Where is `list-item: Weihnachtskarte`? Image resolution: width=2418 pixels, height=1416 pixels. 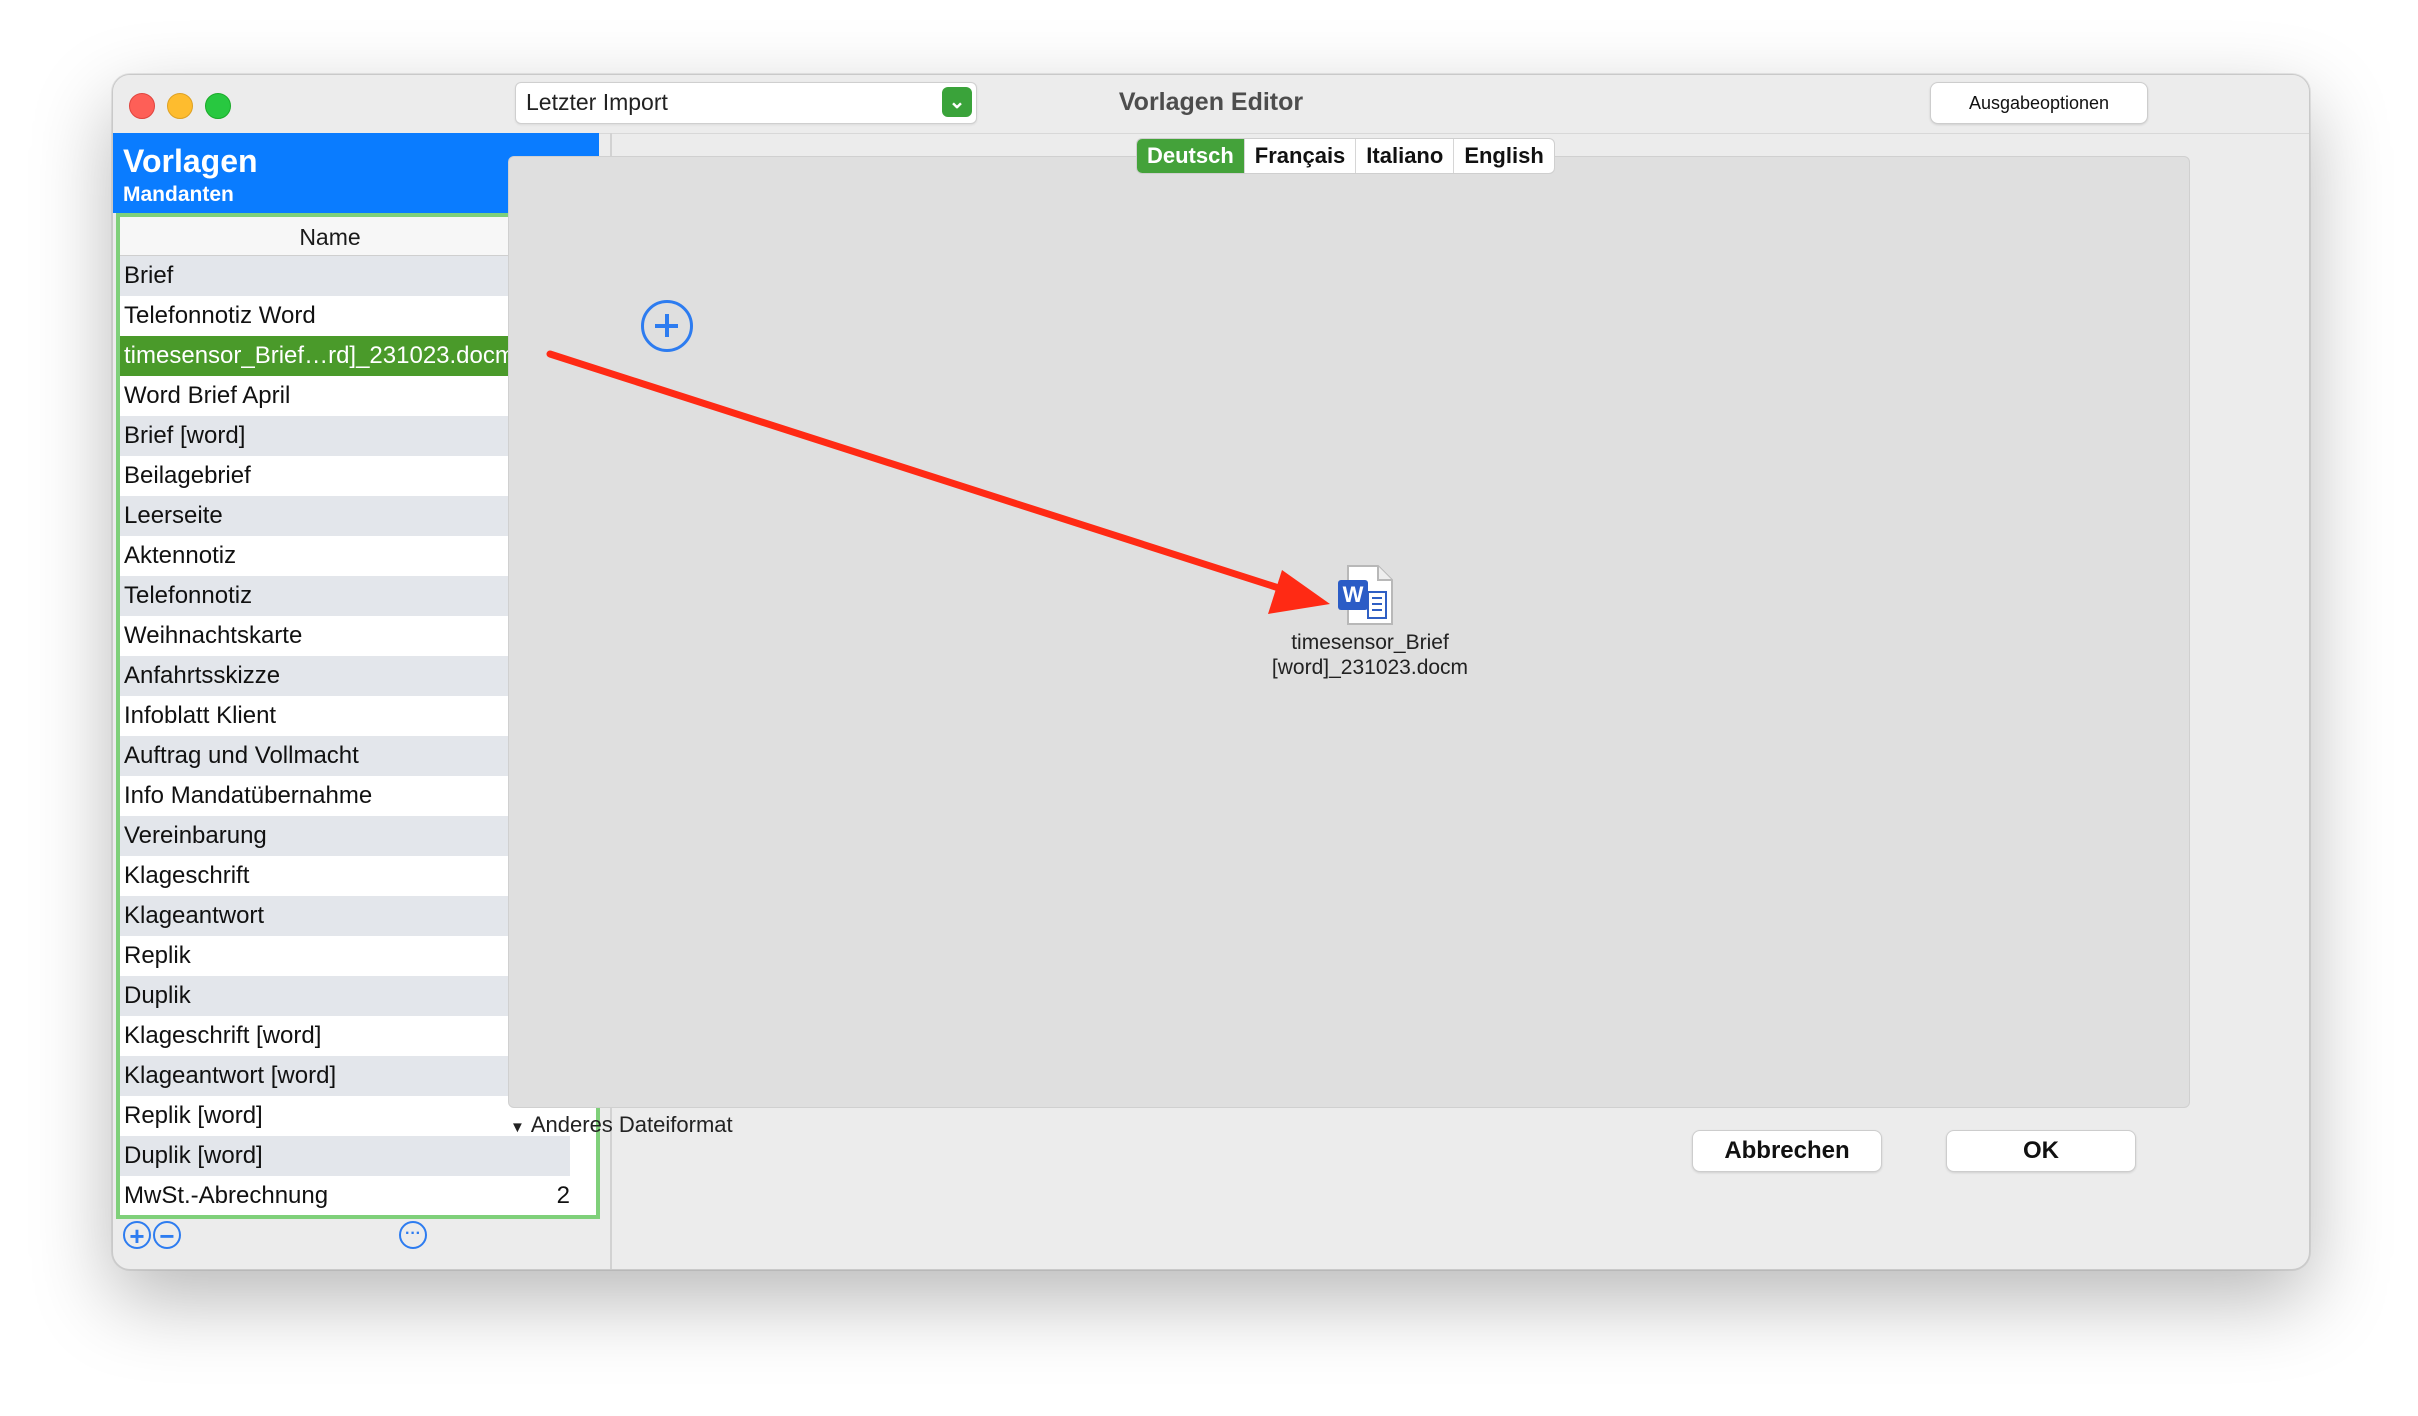
list-item: Weihnachtskarte is located at coordinates (345, 636).